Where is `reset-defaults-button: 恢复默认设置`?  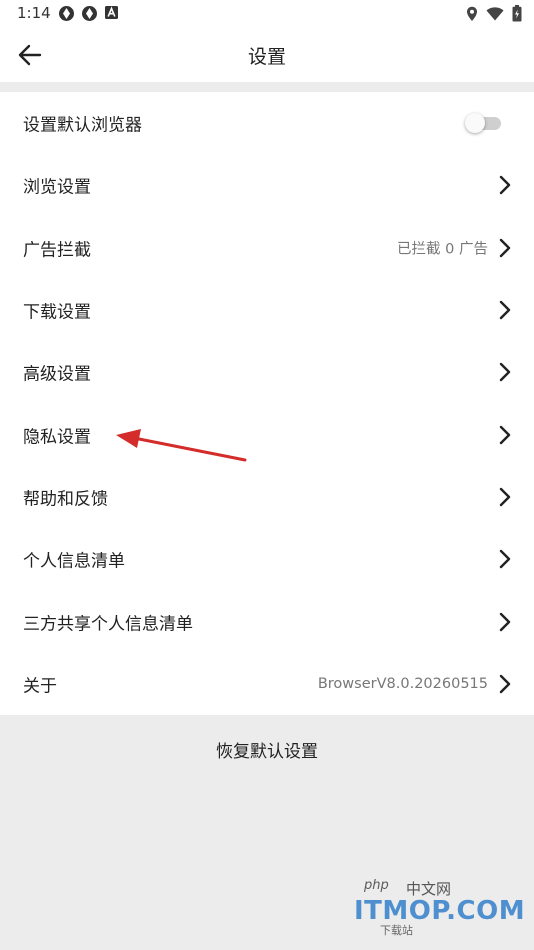
reset-defaults-button: 恢复默认设置 is located at coordinates (267, 752).